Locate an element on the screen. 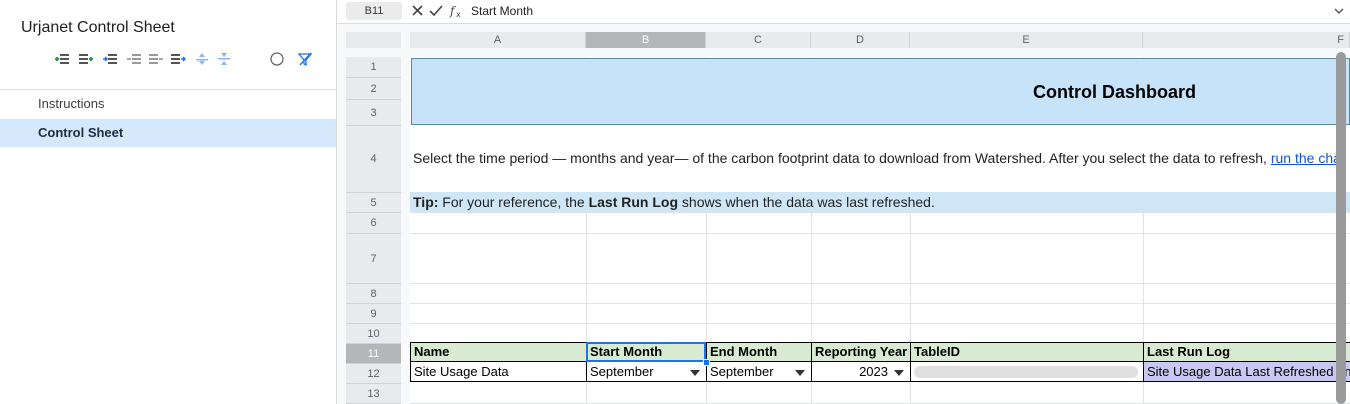 The width and height of the screenshot is (1350, 404). column-header-e: E is located at coordinates (1026, 40).